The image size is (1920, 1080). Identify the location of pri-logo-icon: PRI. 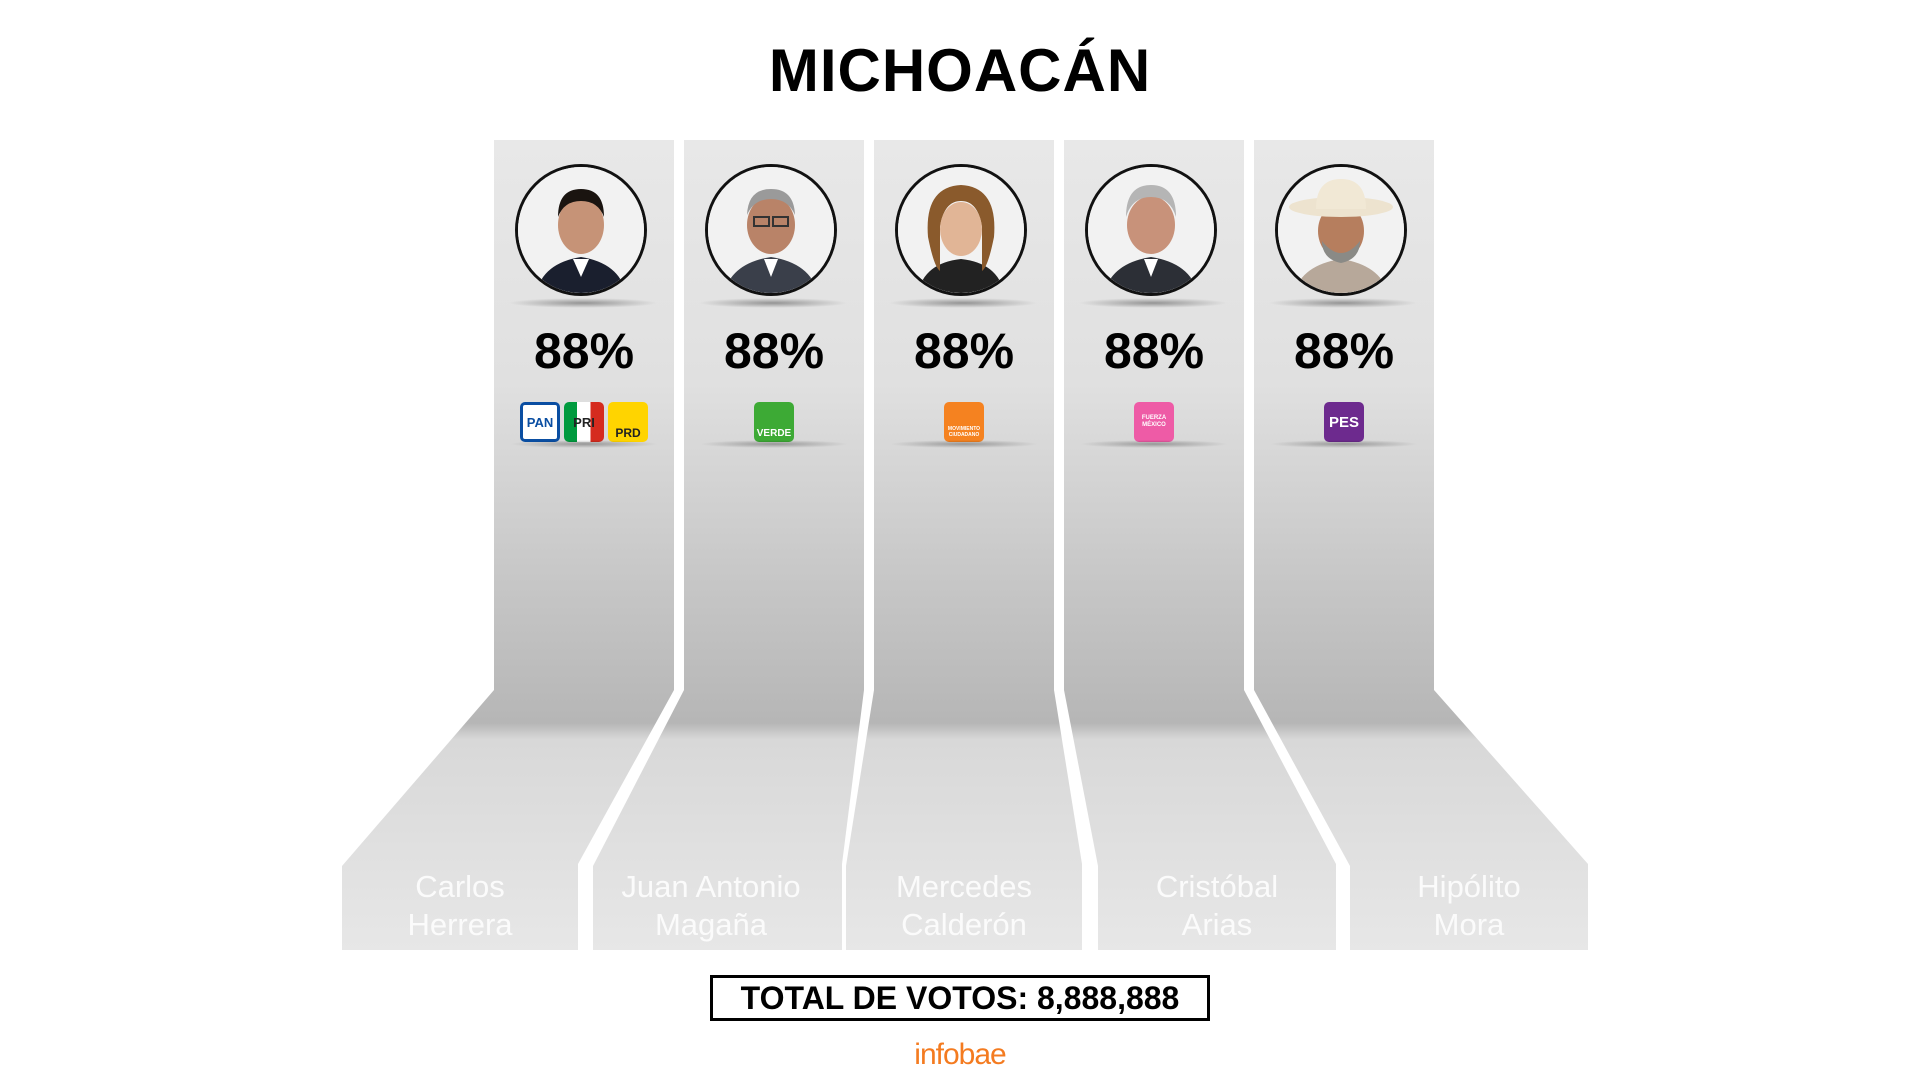
(584, 422).